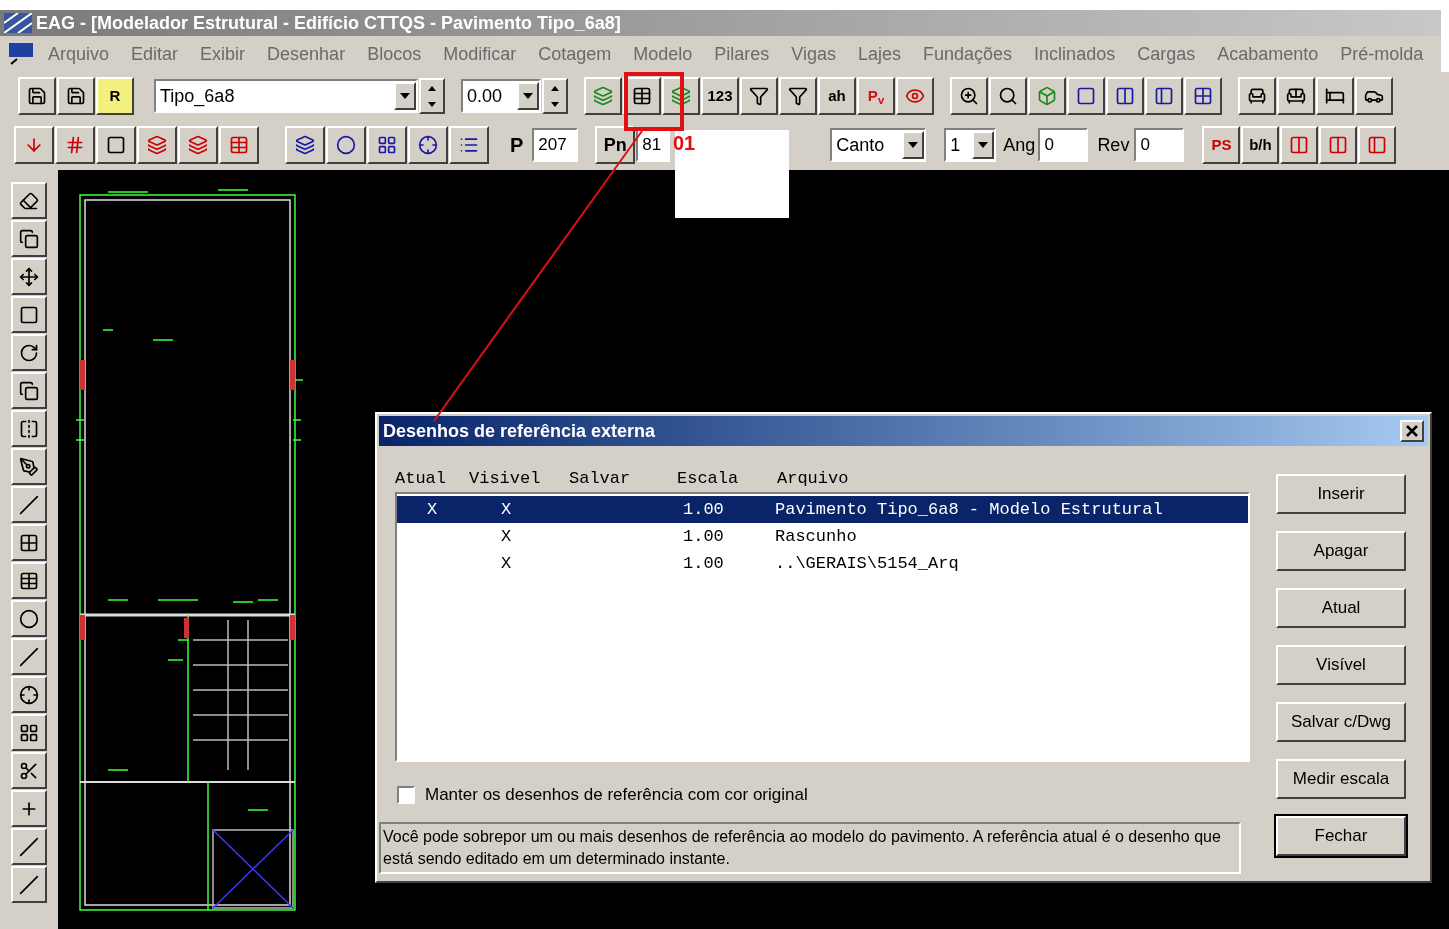 This screenshot has width=1449, height=929. I want to click on dialog-title: Desenhos de referência externa, so click(519, 431).